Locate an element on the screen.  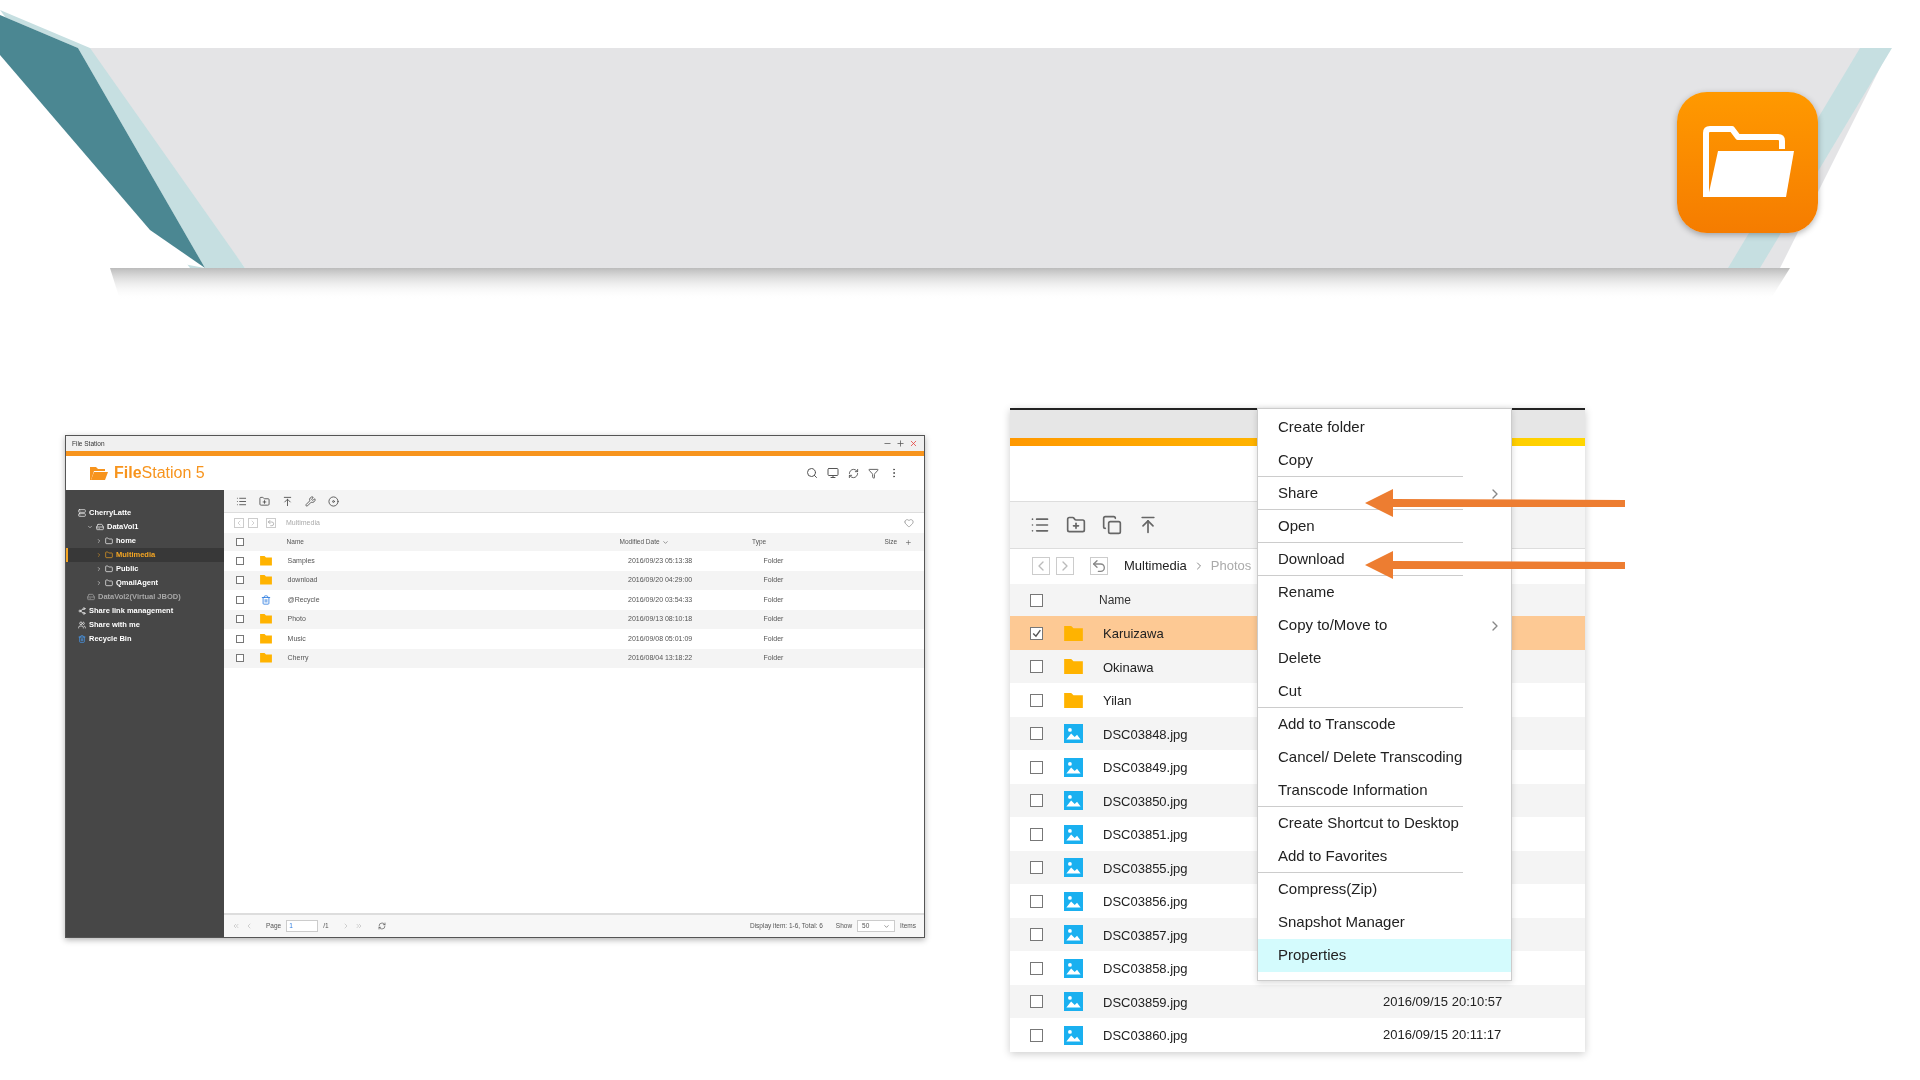
file-name: DSC03856.jpg is located at coordinates (1145, 902).